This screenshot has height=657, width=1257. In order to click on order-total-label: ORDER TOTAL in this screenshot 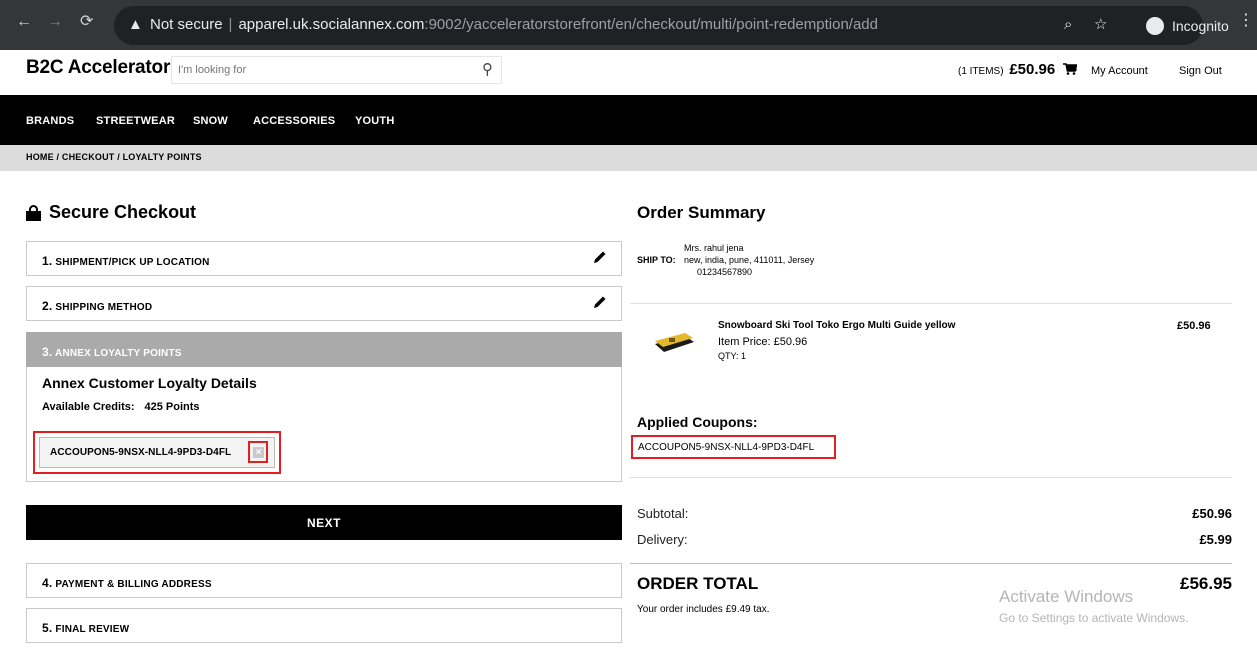, I will do `click(698, 583)`.